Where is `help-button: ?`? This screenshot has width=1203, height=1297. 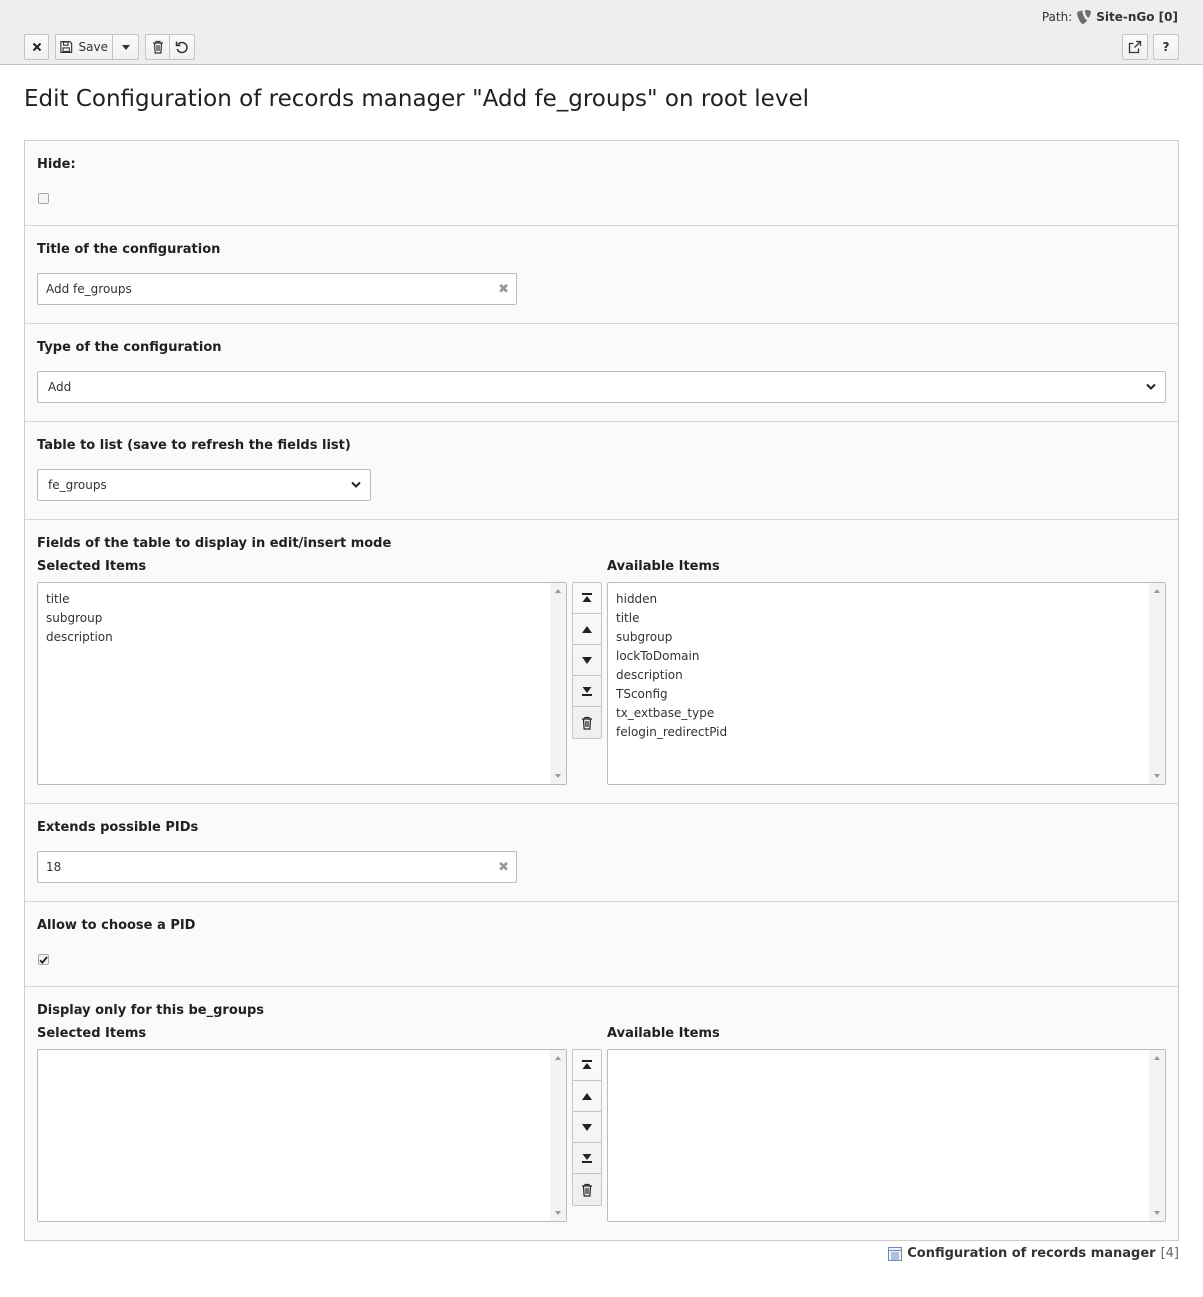
help-button: ? is located at coordinates (1166, 47).